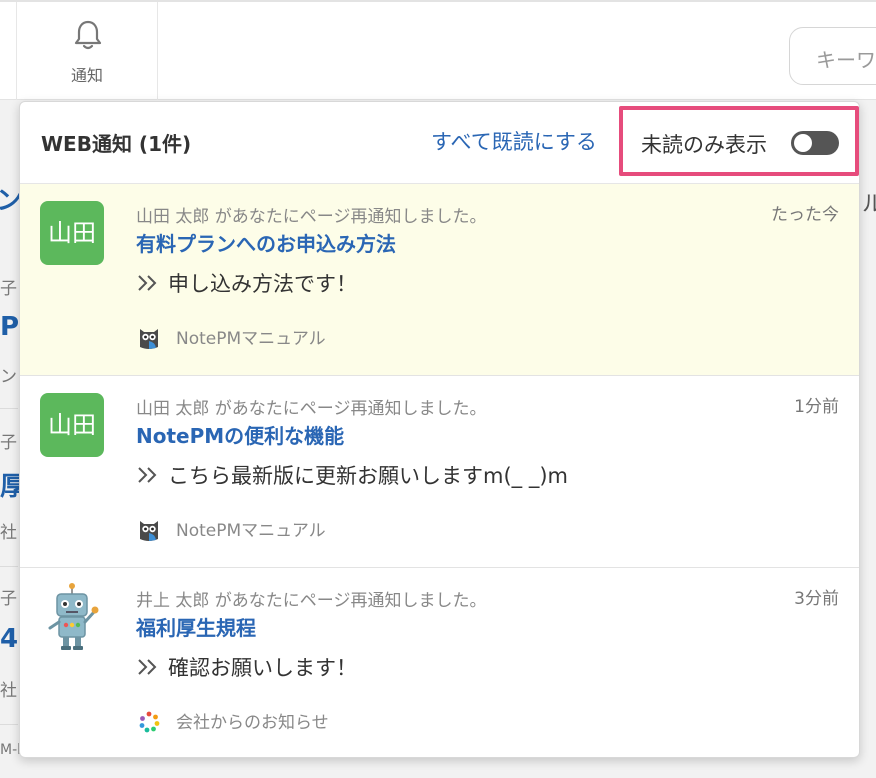  I want to click on toggle-knob, so click(803, 143).